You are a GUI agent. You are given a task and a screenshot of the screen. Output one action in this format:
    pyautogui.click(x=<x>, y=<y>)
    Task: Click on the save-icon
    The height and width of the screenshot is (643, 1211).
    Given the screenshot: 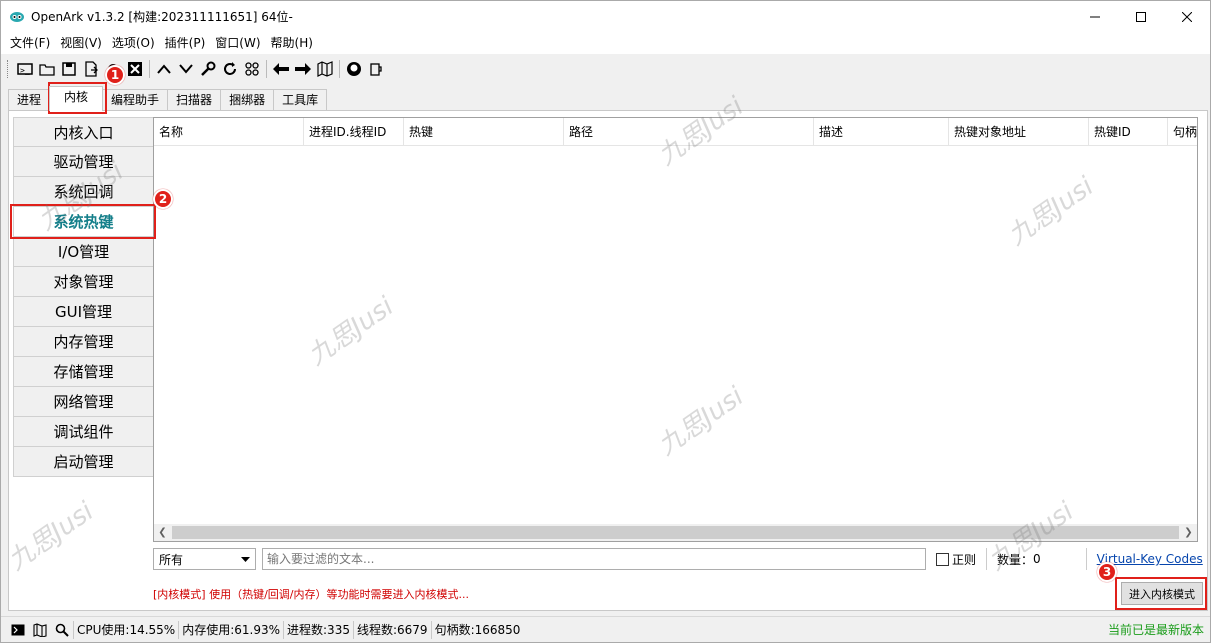 What is the action you would take?
    pyautogui.click(x=69, y=69)
    